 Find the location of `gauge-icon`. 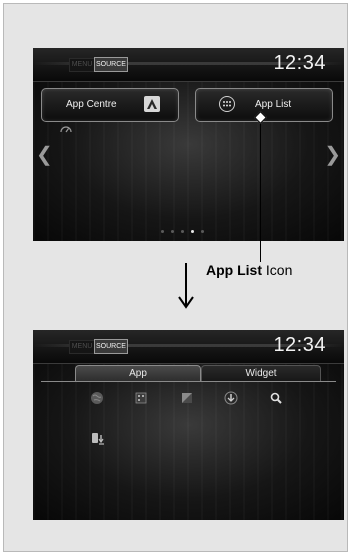

gauge-icon is located at coordinates (66, 129).